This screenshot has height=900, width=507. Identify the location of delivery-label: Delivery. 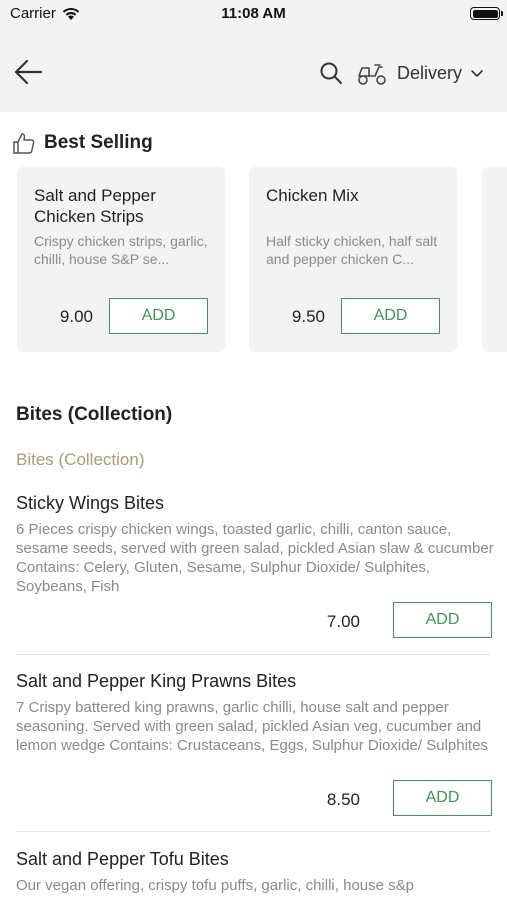
(430, 72).